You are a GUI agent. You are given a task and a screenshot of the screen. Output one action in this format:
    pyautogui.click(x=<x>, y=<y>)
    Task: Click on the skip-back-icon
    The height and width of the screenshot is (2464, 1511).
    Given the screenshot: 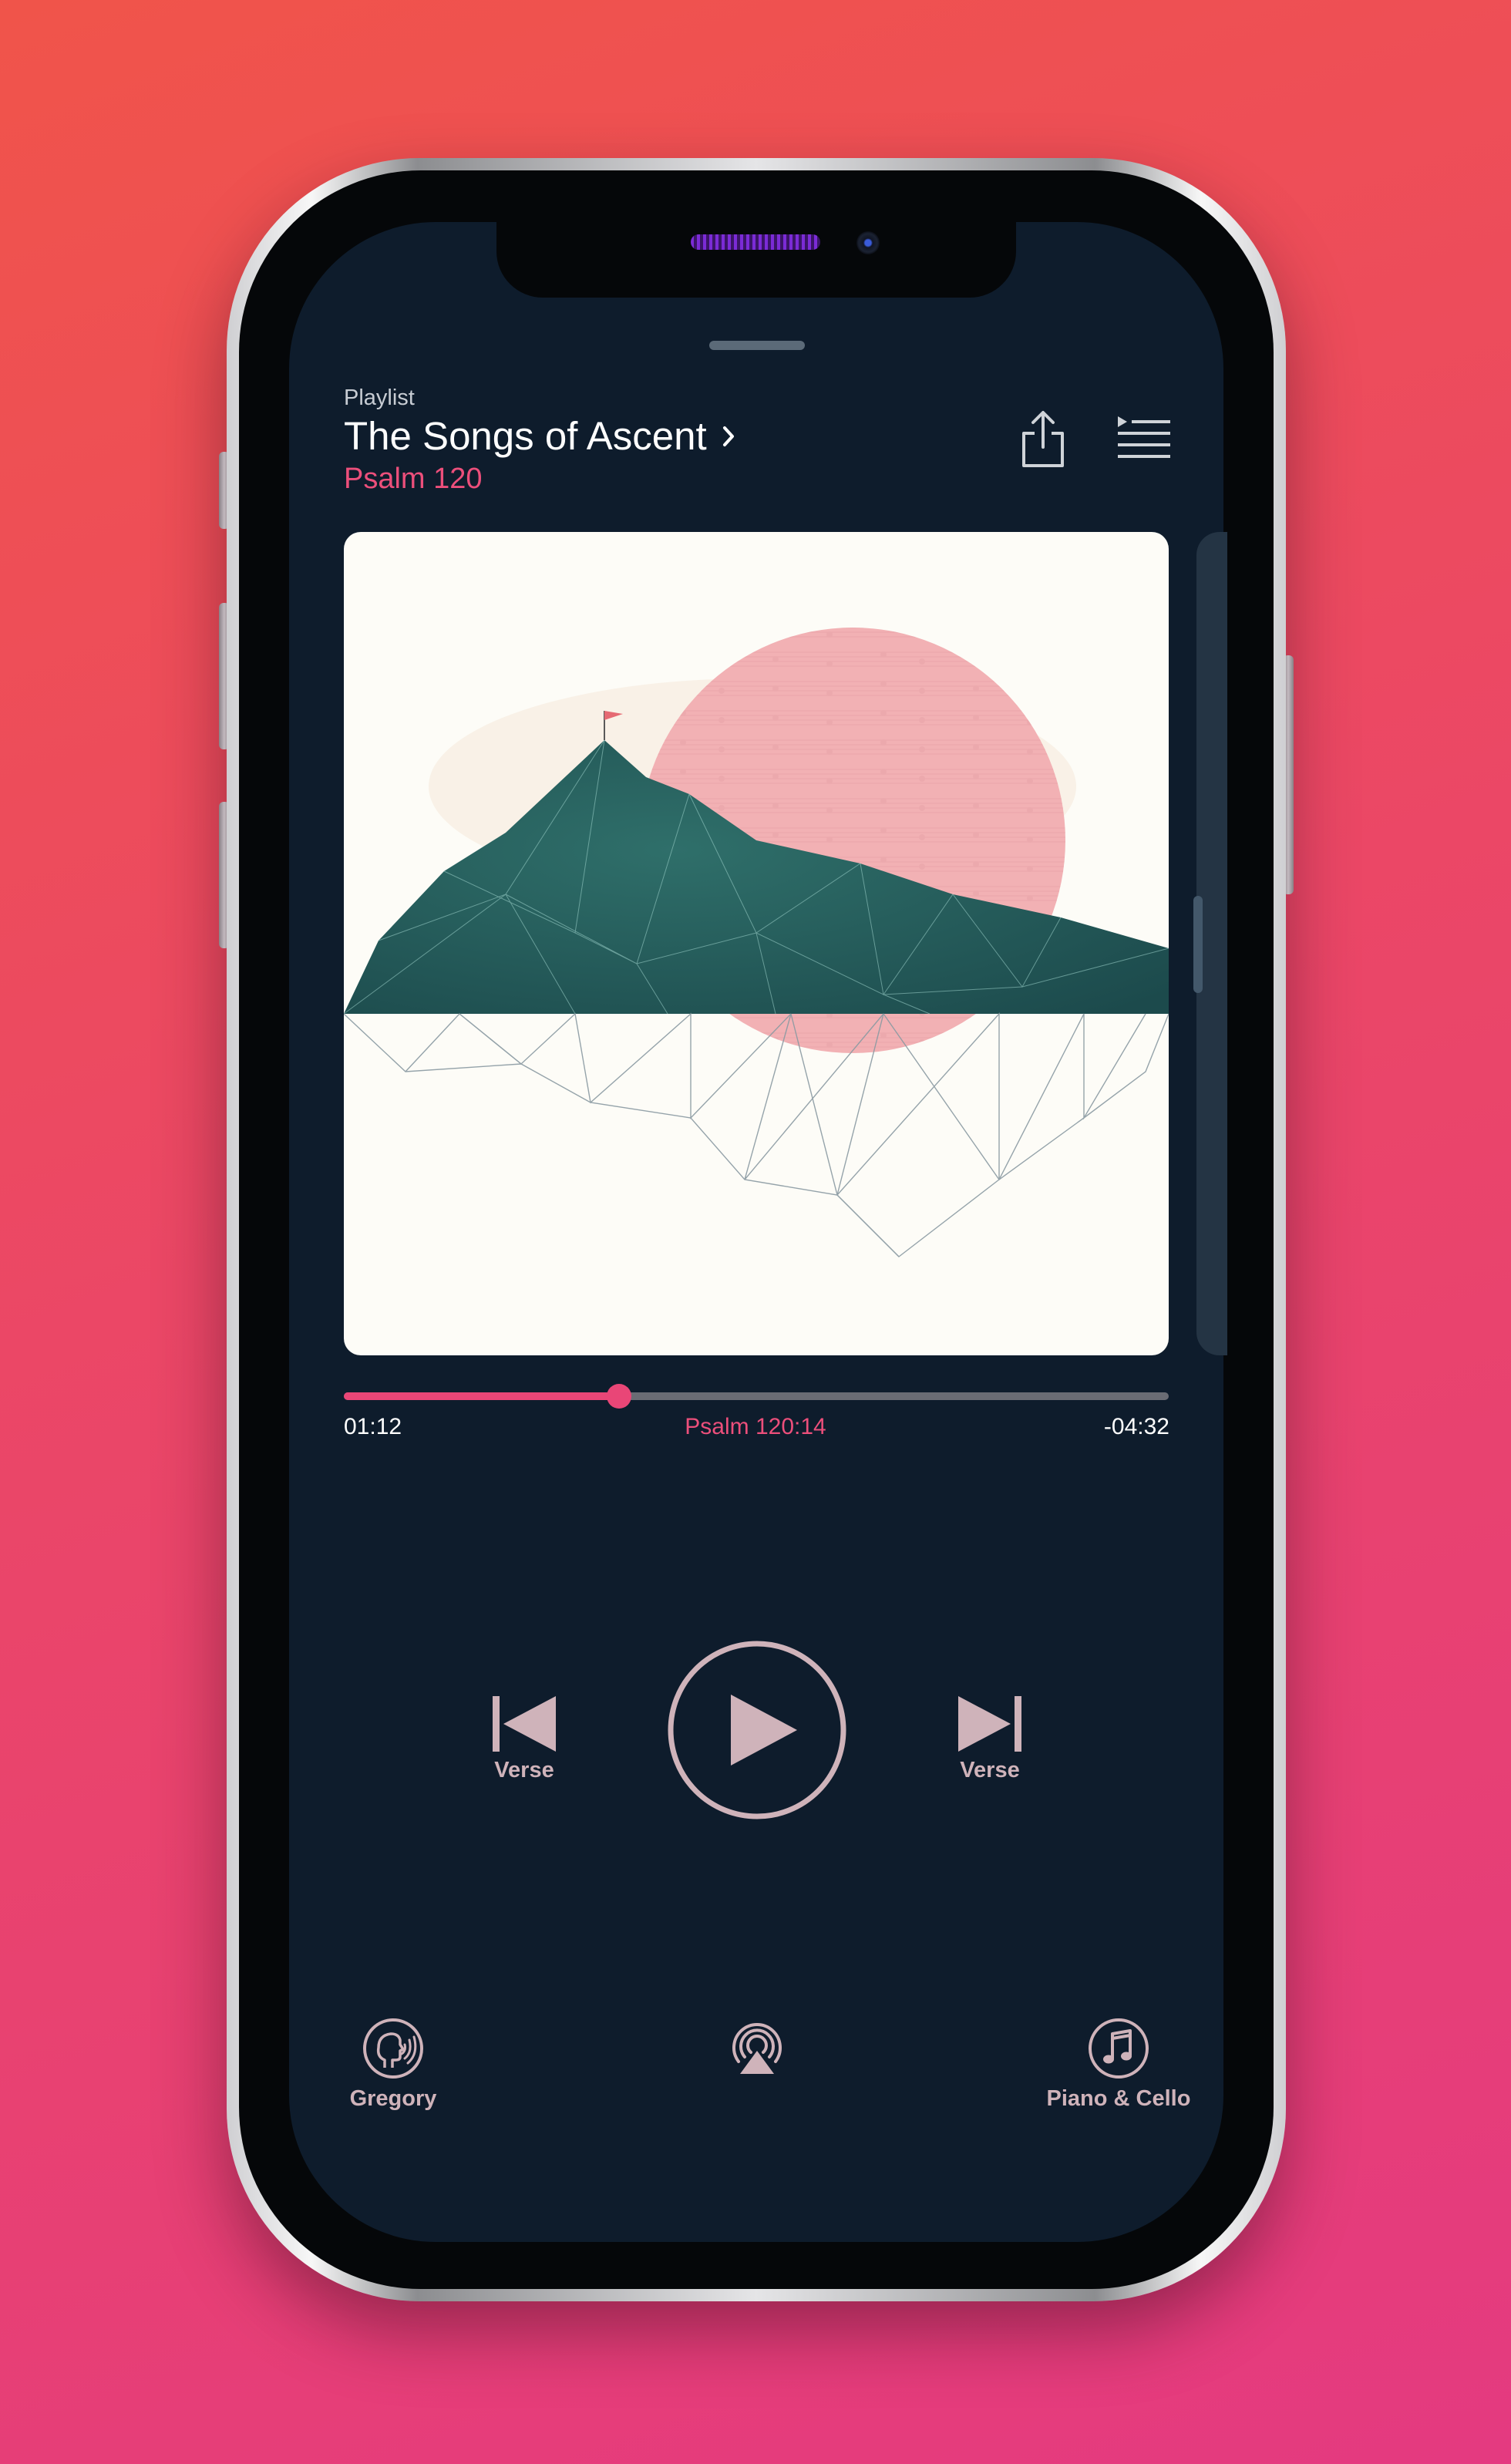 What is the action you would take?
    pyautogui.click(x=524, y=1724)
    